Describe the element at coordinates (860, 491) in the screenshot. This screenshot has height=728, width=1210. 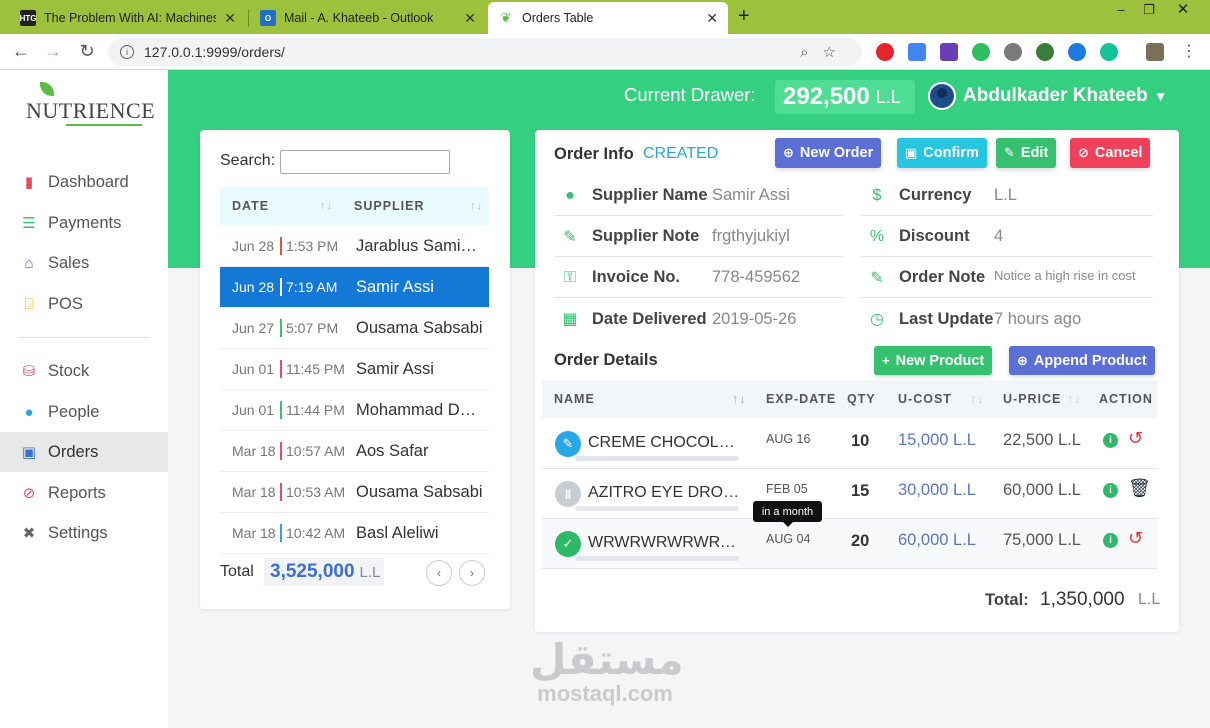
I see `quantity: 15` at that location.